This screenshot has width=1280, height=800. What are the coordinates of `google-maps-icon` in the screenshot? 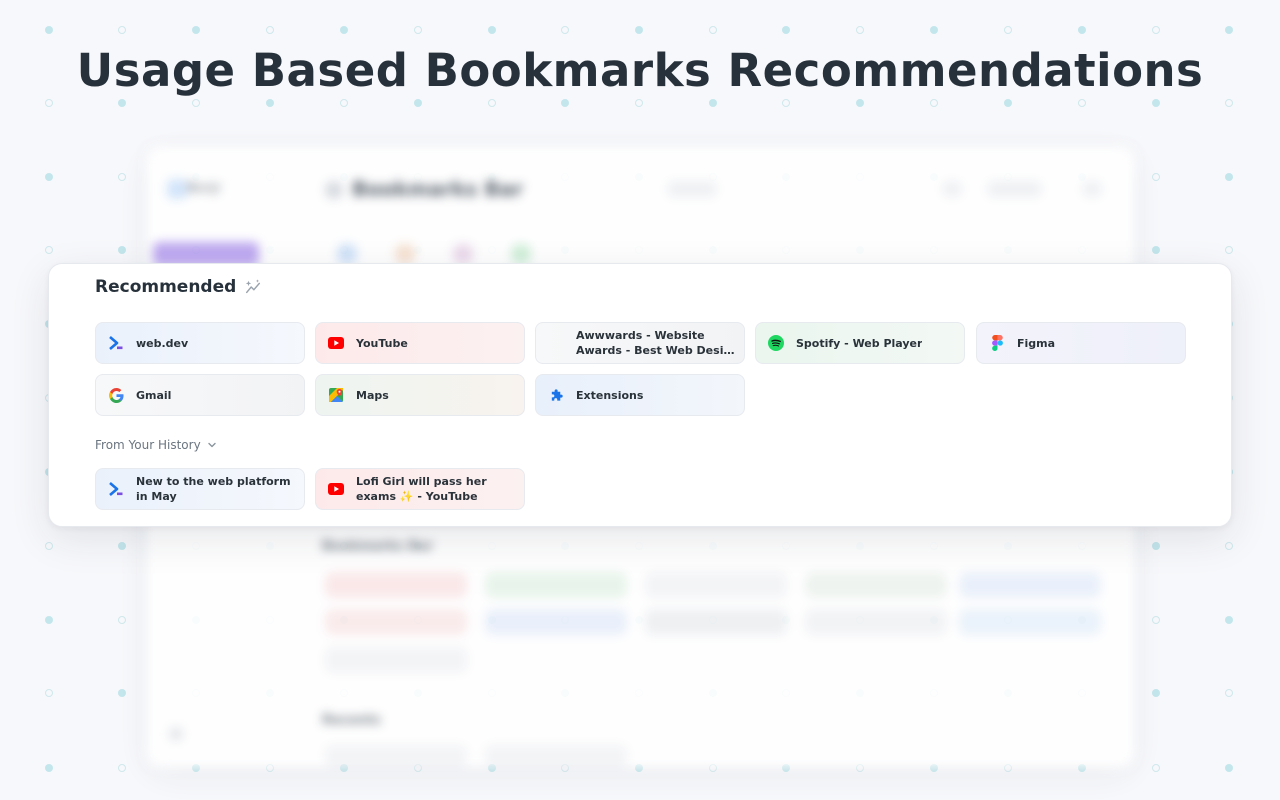 It's located at (336, 395).